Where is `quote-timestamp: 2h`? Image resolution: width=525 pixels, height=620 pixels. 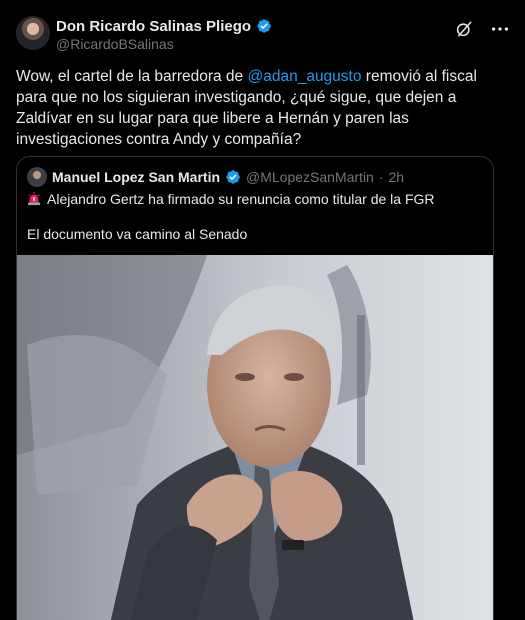 quote-timestamp: 2h is located at coordinates (397, 177).